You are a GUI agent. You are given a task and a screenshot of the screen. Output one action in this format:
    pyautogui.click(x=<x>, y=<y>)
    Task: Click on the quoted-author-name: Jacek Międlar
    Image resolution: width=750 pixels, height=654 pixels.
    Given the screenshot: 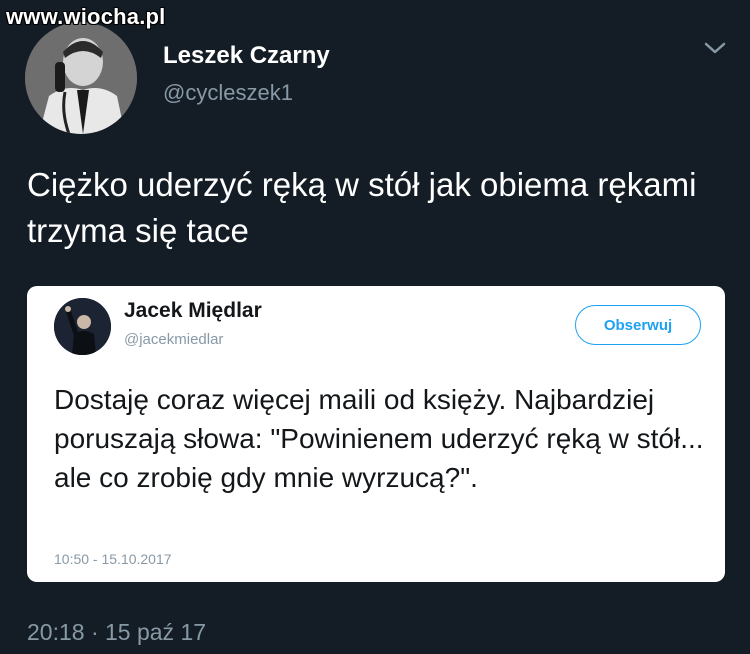 What is the action you would take?
    pyautogui.click(x=193, y=311)
    